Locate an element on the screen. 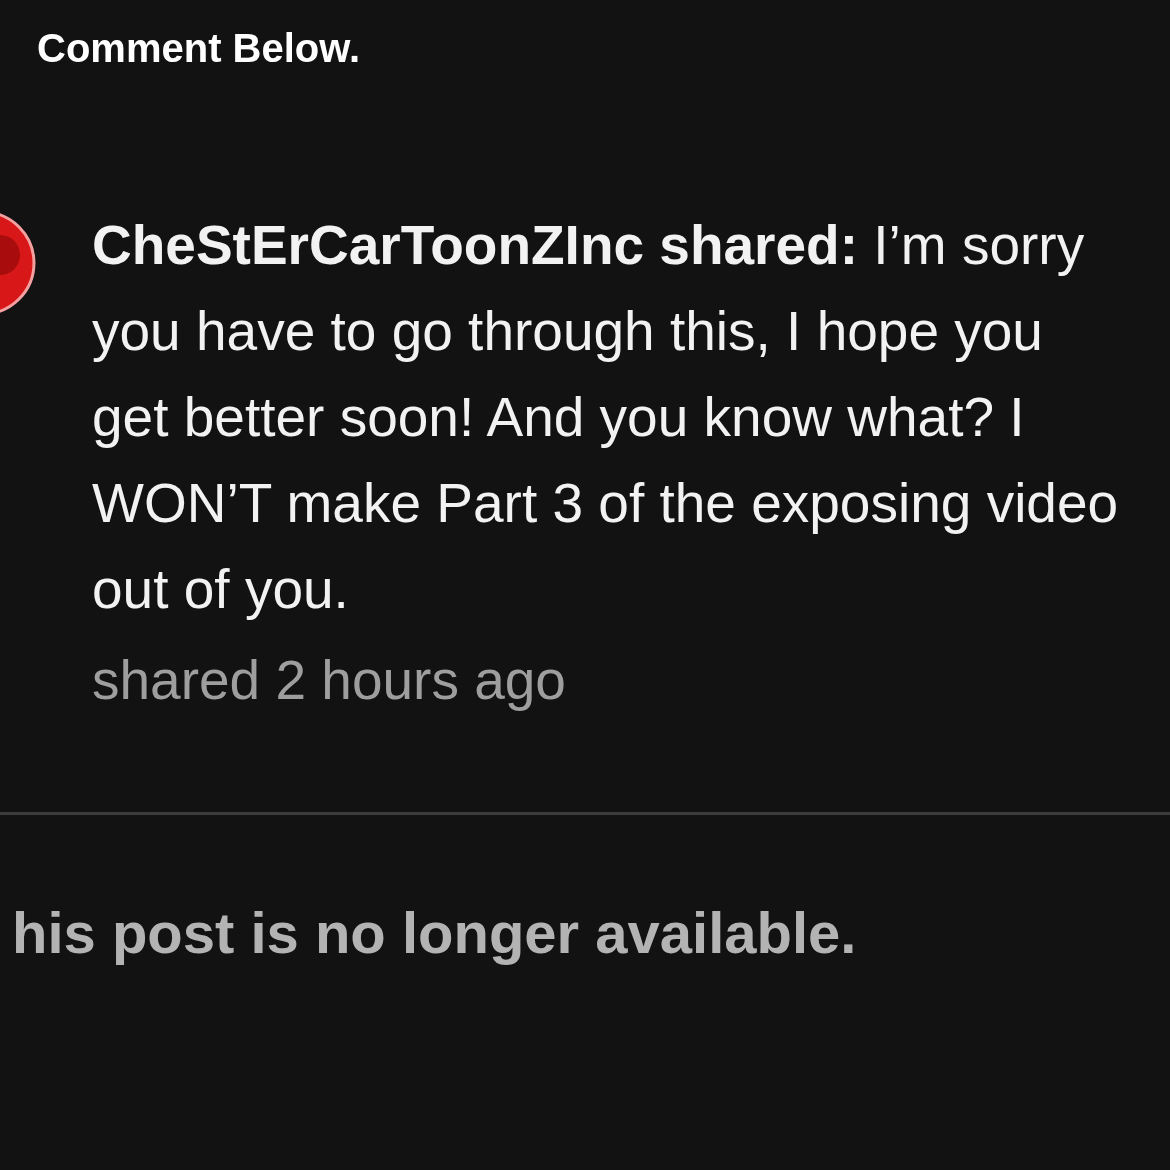 The width and height of the screenshot is (1170, 1170). header-title: Comment Below. is located at coordinates (198, 48).